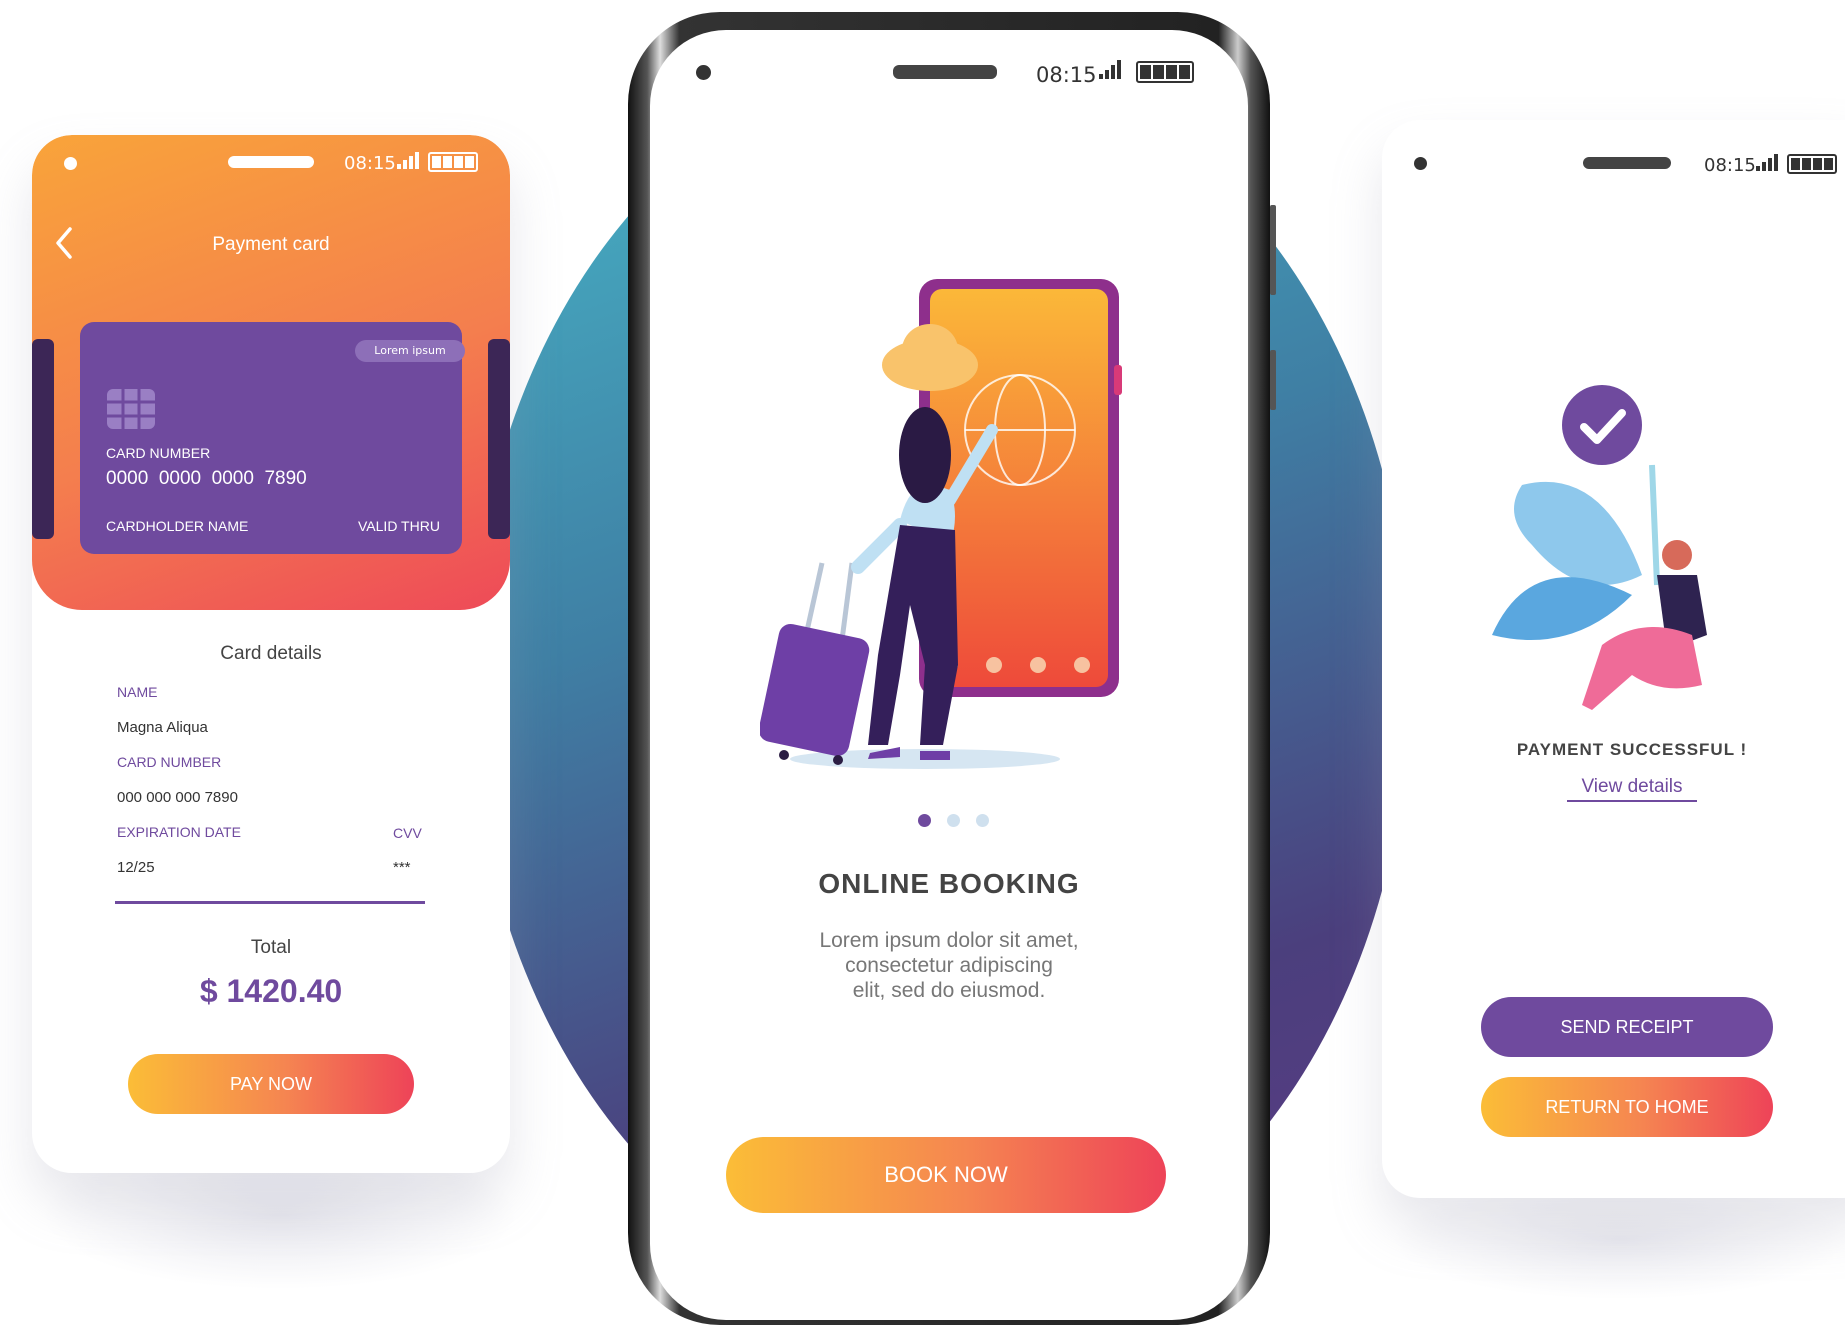 The width and height of the screenshot is (1845, 1325). Describe the element at coordinates (1627, 1027) in the screenshot. I see `send-receipt-button: SEND RECEIPT` at that location.